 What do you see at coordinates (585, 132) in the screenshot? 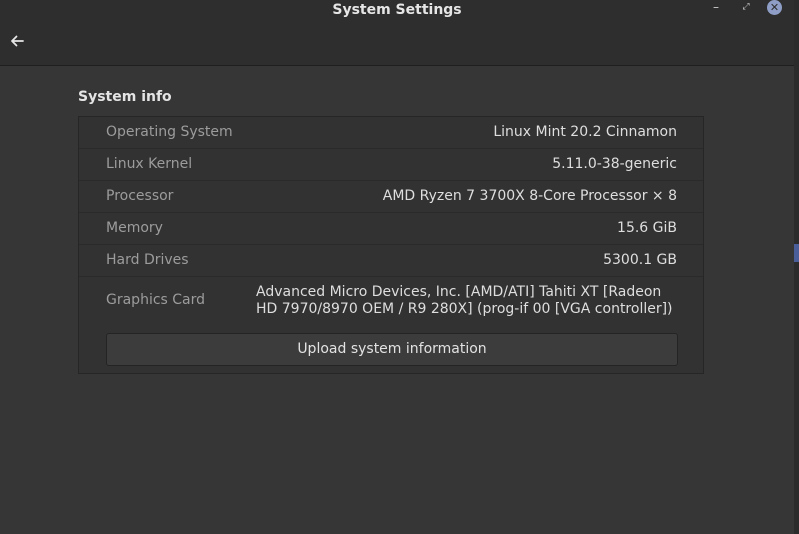
I see `row-value: Linux Mint 20.2 Cinnamon` at bounding box center [585, 132].